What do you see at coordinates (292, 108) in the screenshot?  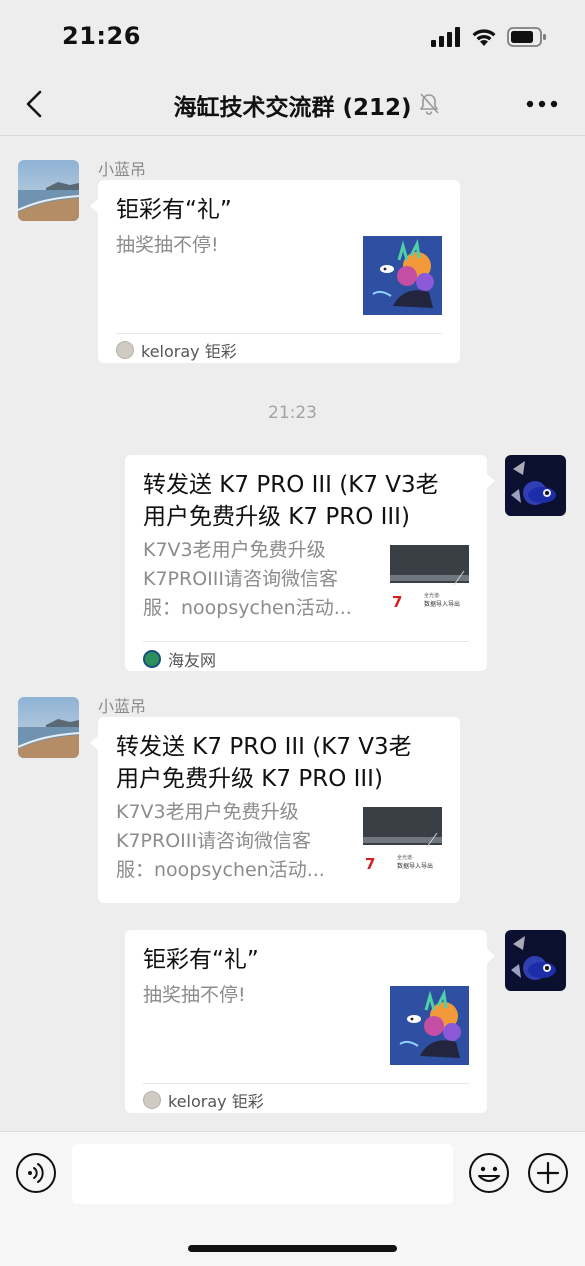 I see `chat-title: 海缸技术交流群 (212)` at bounding box center [292, 108].